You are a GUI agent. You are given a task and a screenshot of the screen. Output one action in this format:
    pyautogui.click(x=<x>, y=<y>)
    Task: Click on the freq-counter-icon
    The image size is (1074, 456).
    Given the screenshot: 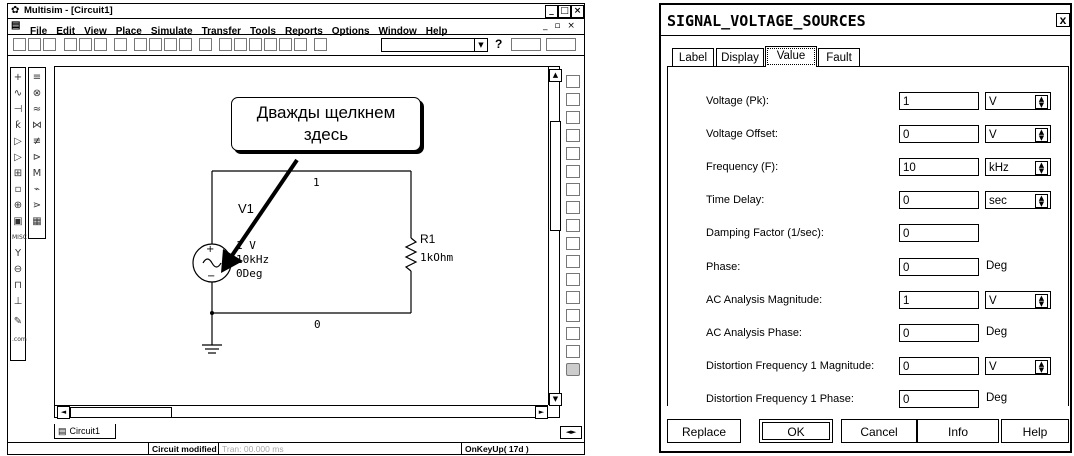 What is the action you would take?
    pyautogui.click(x=573, y=189)
    